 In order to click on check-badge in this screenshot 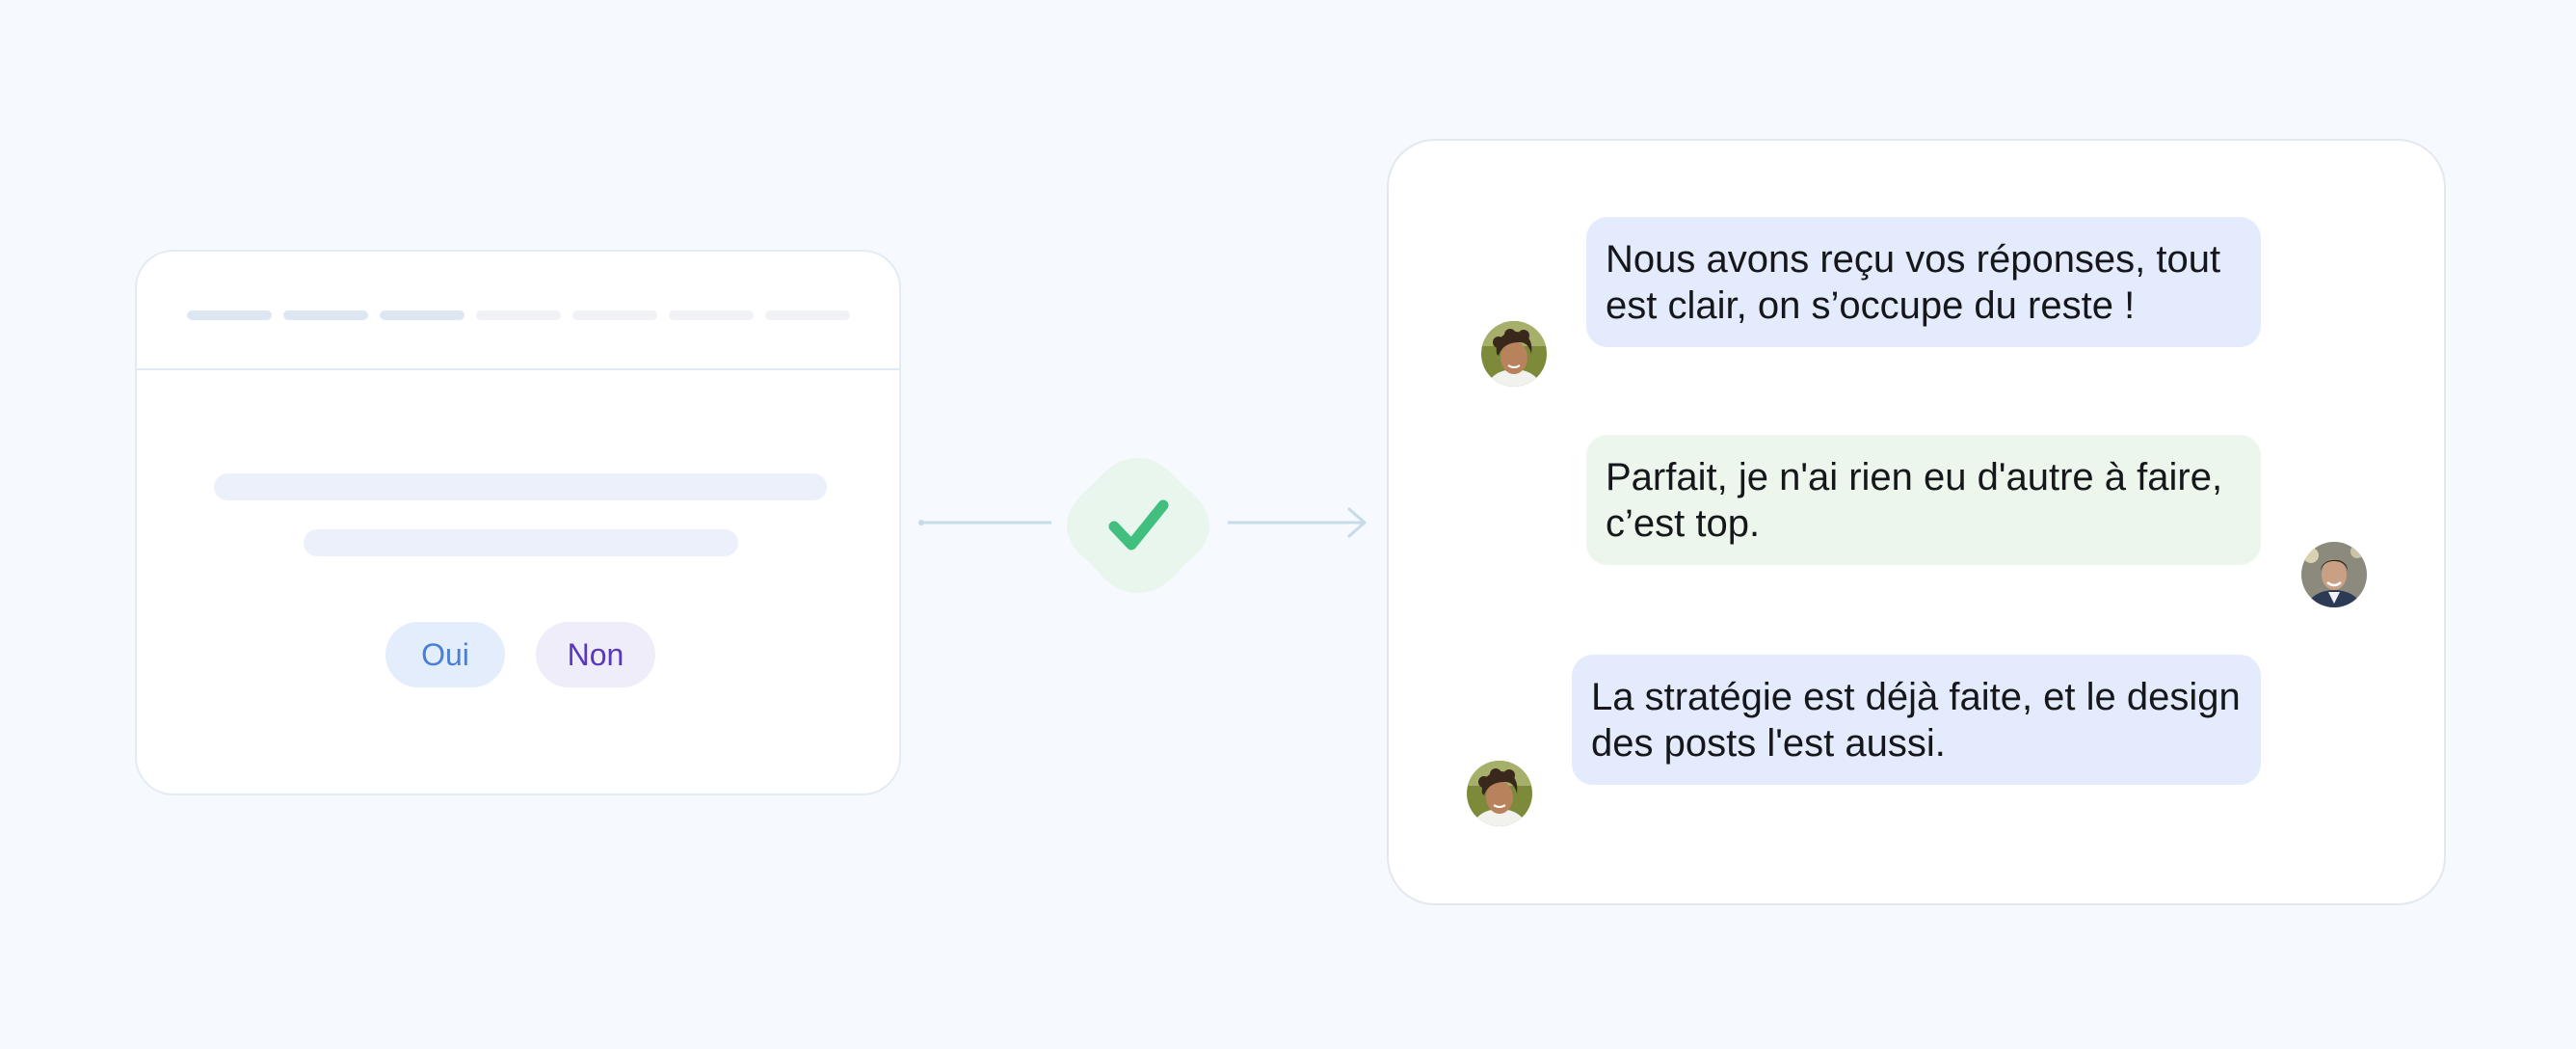, I will do `click(1138, 525)`.